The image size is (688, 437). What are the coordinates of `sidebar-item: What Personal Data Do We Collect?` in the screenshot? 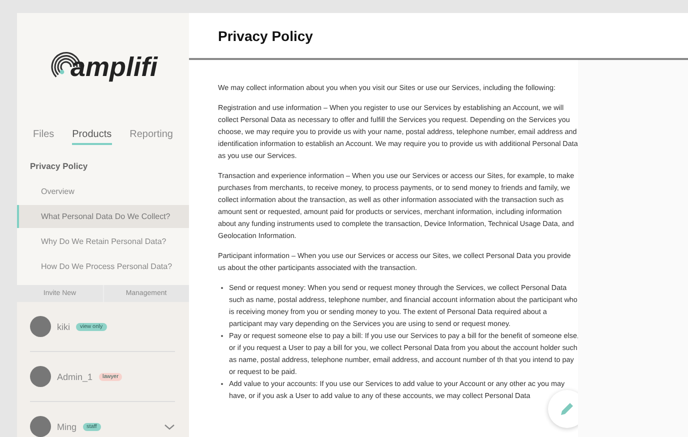 It's located at (103, 216).